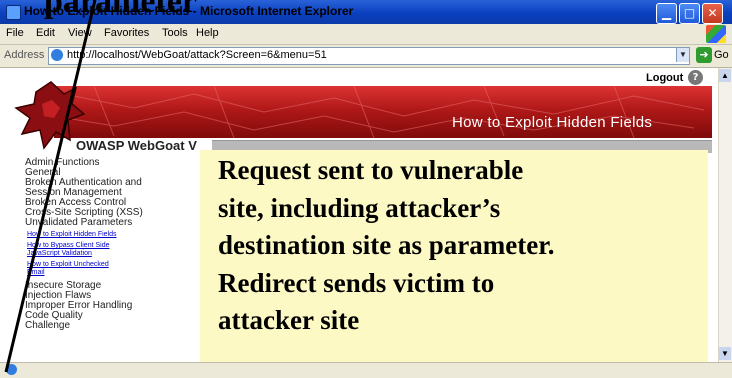 The image size is (732, 378). I want to click on menu-favorites: Favorites, so click(126, 33).